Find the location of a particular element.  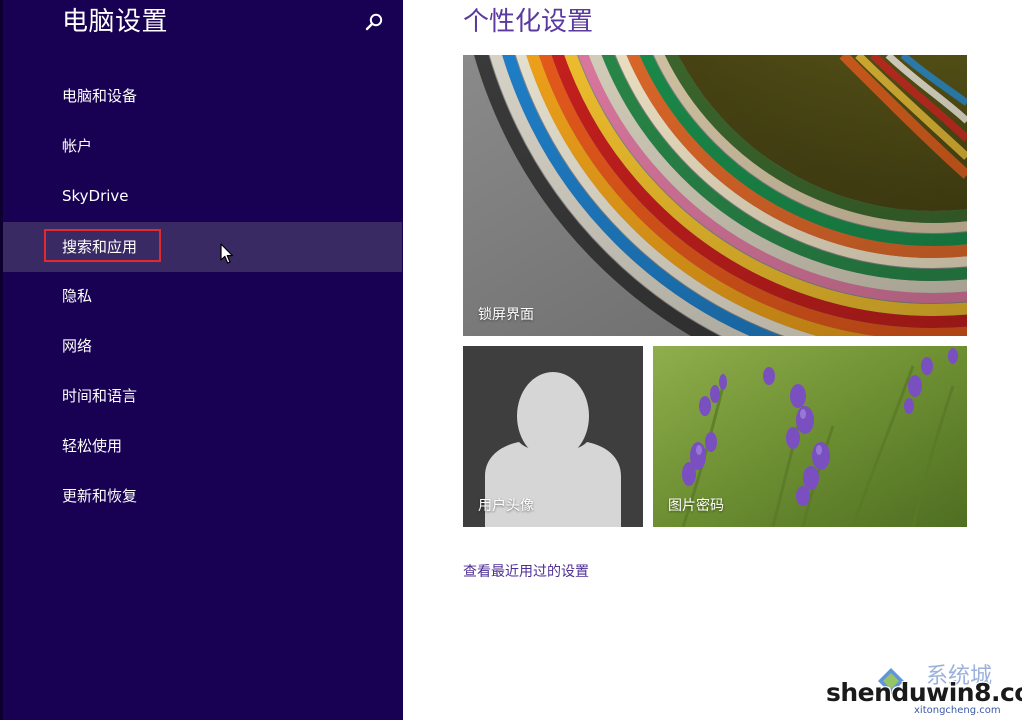

sidebar-item-label: 更新和恢复 is located at coordinates (100, 496).